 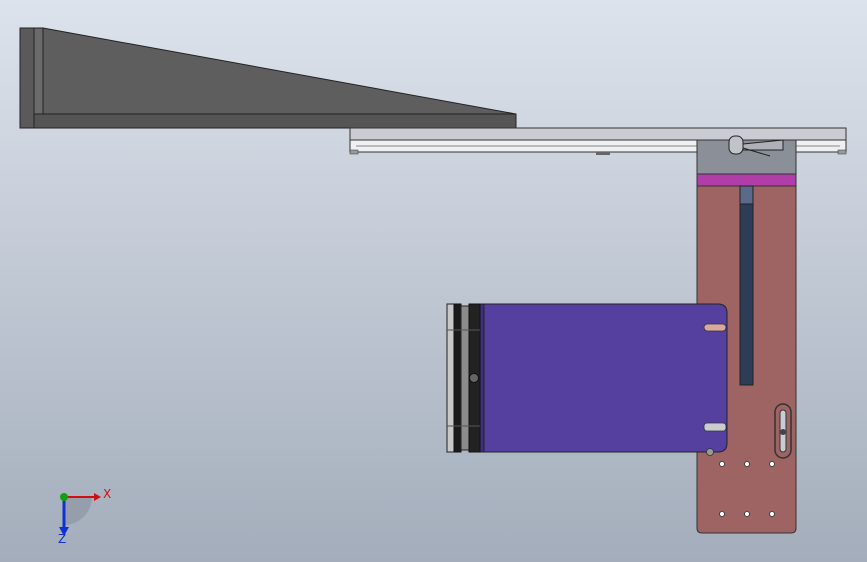 What do you see at coordinates (603, 153) in the screenshot?
I see `rail-marker` at bounding box center [603, 153].